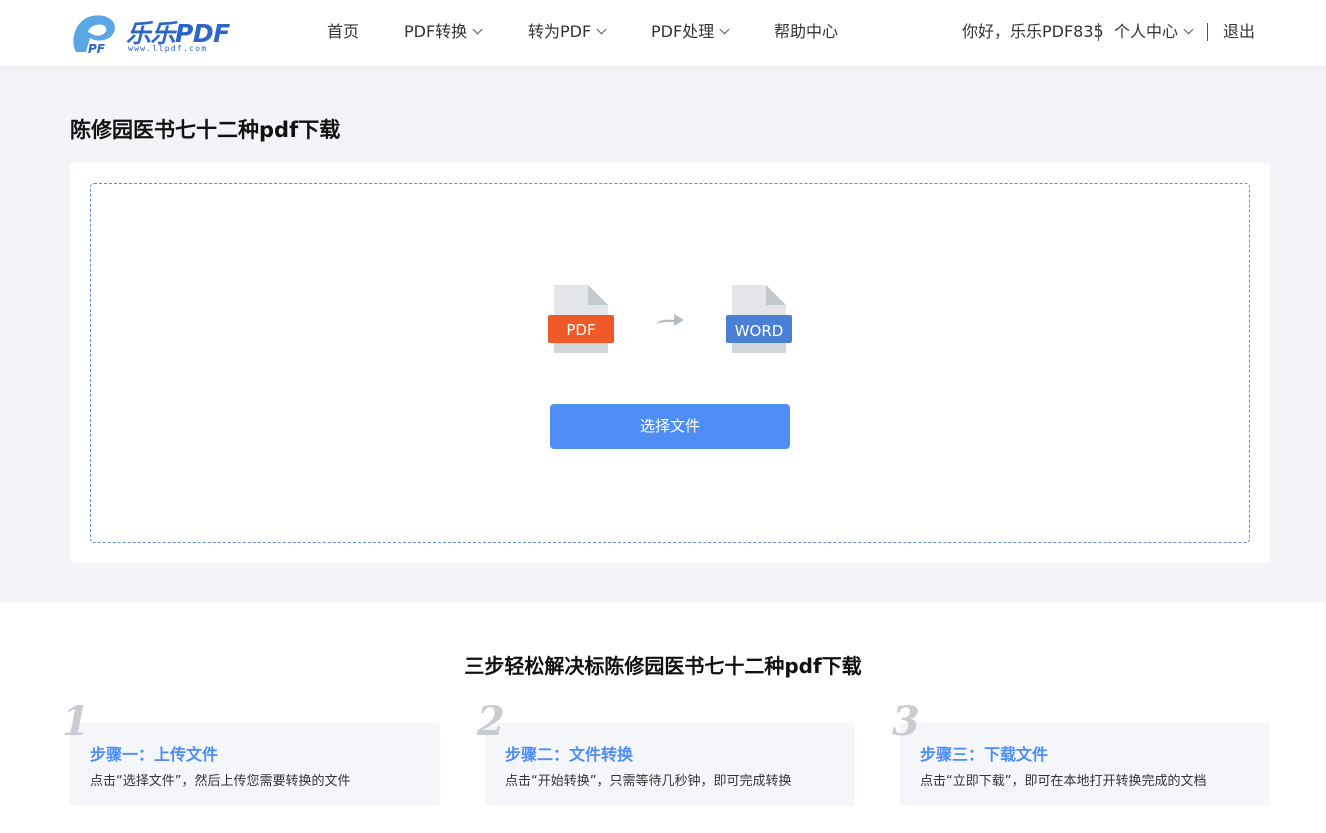  I want to click on select-file-button: 选择文件, so click(670, 426).